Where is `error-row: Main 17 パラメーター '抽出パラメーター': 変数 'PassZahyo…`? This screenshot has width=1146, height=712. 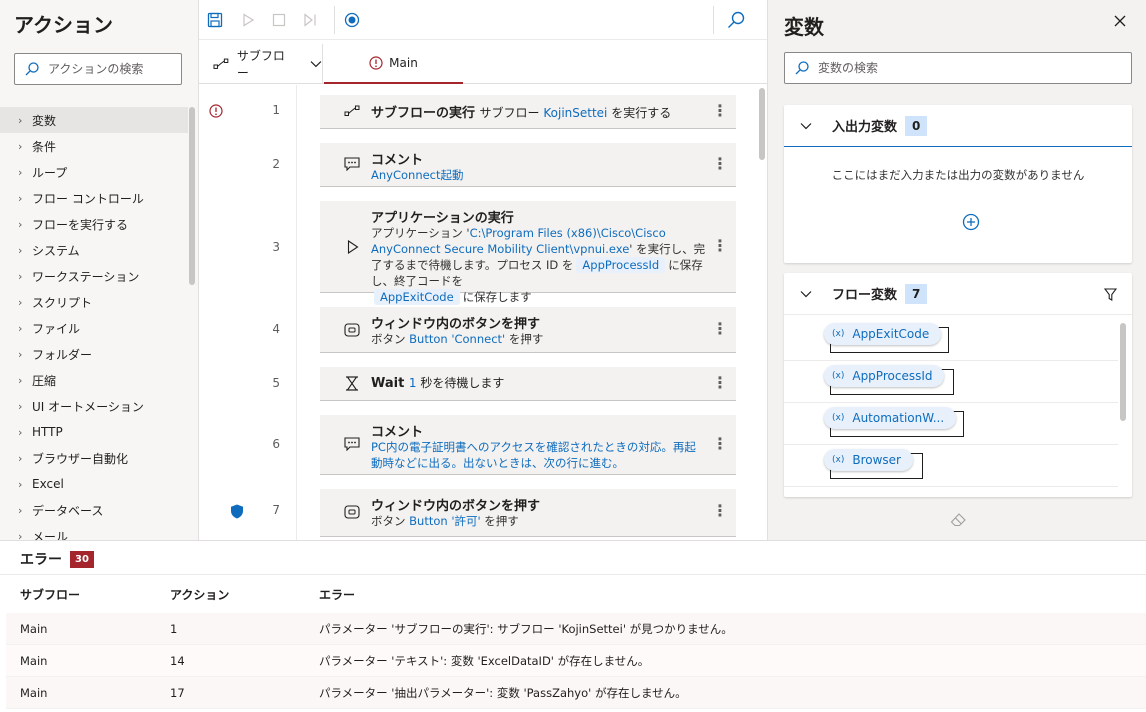 error-row: Main 17 パラメーター '抽出パラメーター': 変数 'PassZahyo… is located at coordinates (576, 693).